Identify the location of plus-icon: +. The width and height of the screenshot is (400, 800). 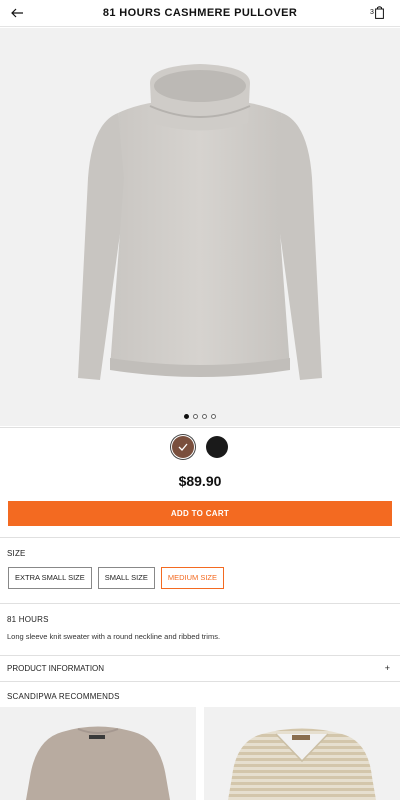
(387, 668).